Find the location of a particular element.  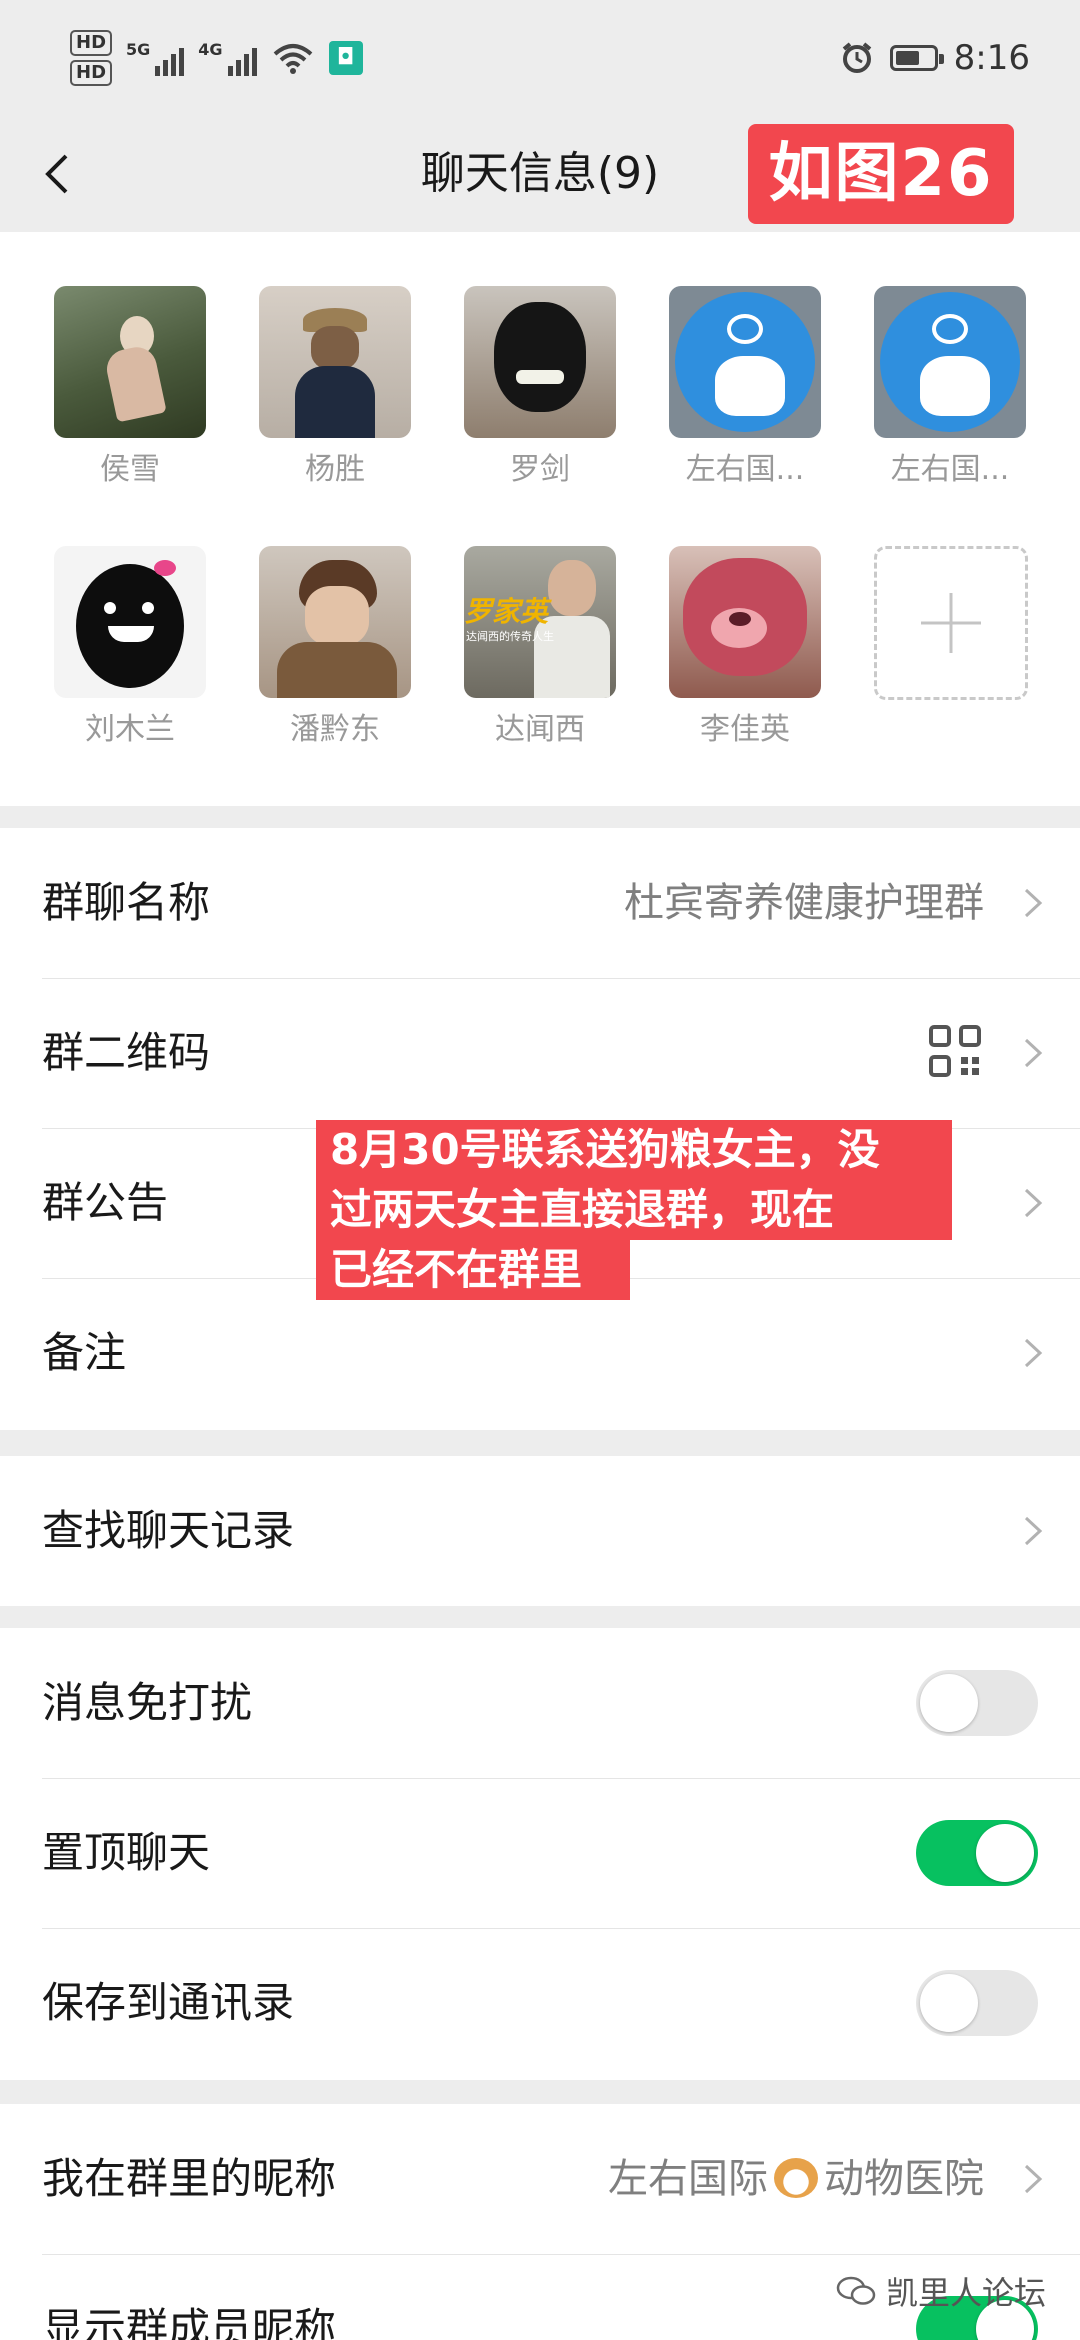

status-bar: HD HD 5G 4G ◘ 8:16 is located at coordinates (540, 60).